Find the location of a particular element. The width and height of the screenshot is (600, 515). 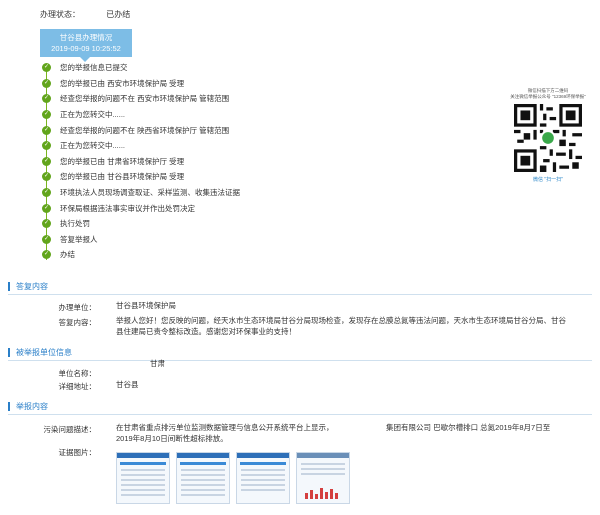

timeline-item: ✓ 您的举报已由 甘肃省环境保护厅 受理 is located at coordinates (140, 162).